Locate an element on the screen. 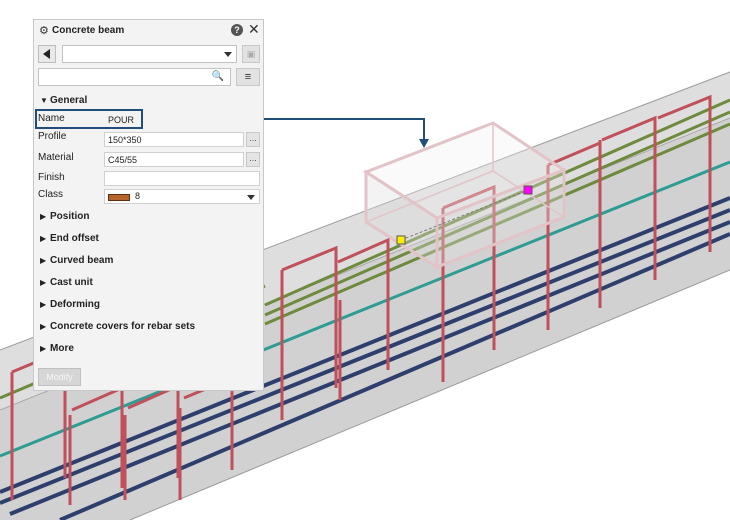  search-icon: 🔍 is located at coordinates (217, 76).